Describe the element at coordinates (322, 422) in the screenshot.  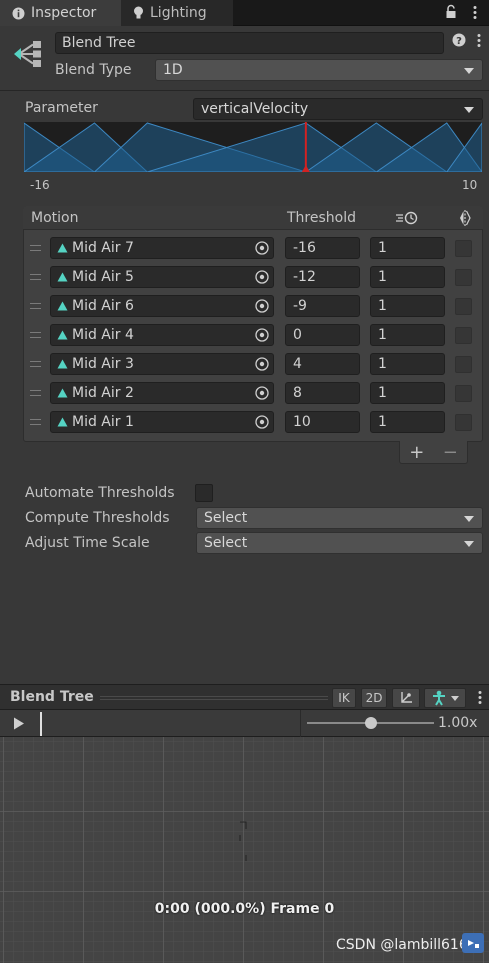
I see `threshold-field: 10` at that location.